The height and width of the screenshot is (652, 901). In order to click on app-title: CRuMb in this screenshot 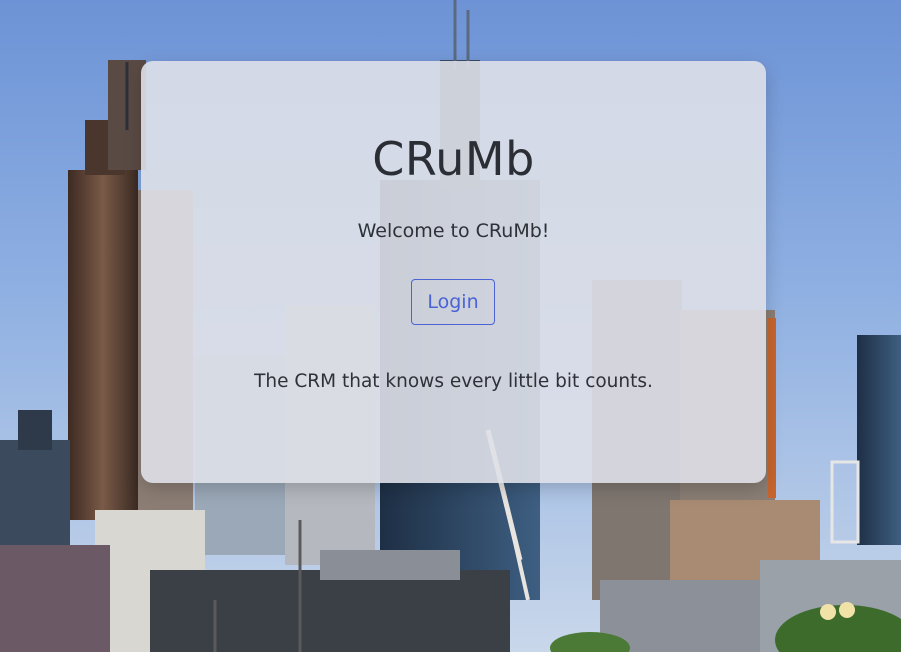, I will do `click(453, 159)`.